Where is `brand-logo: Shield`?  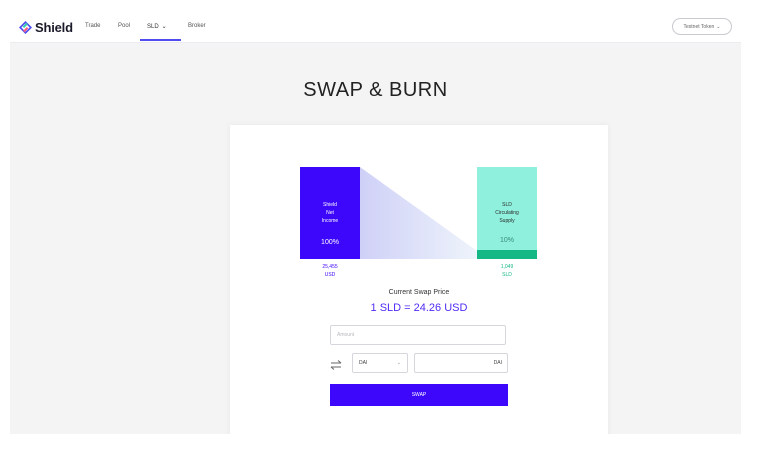 brand-logo: Shield is located at coordinates (46, 27).